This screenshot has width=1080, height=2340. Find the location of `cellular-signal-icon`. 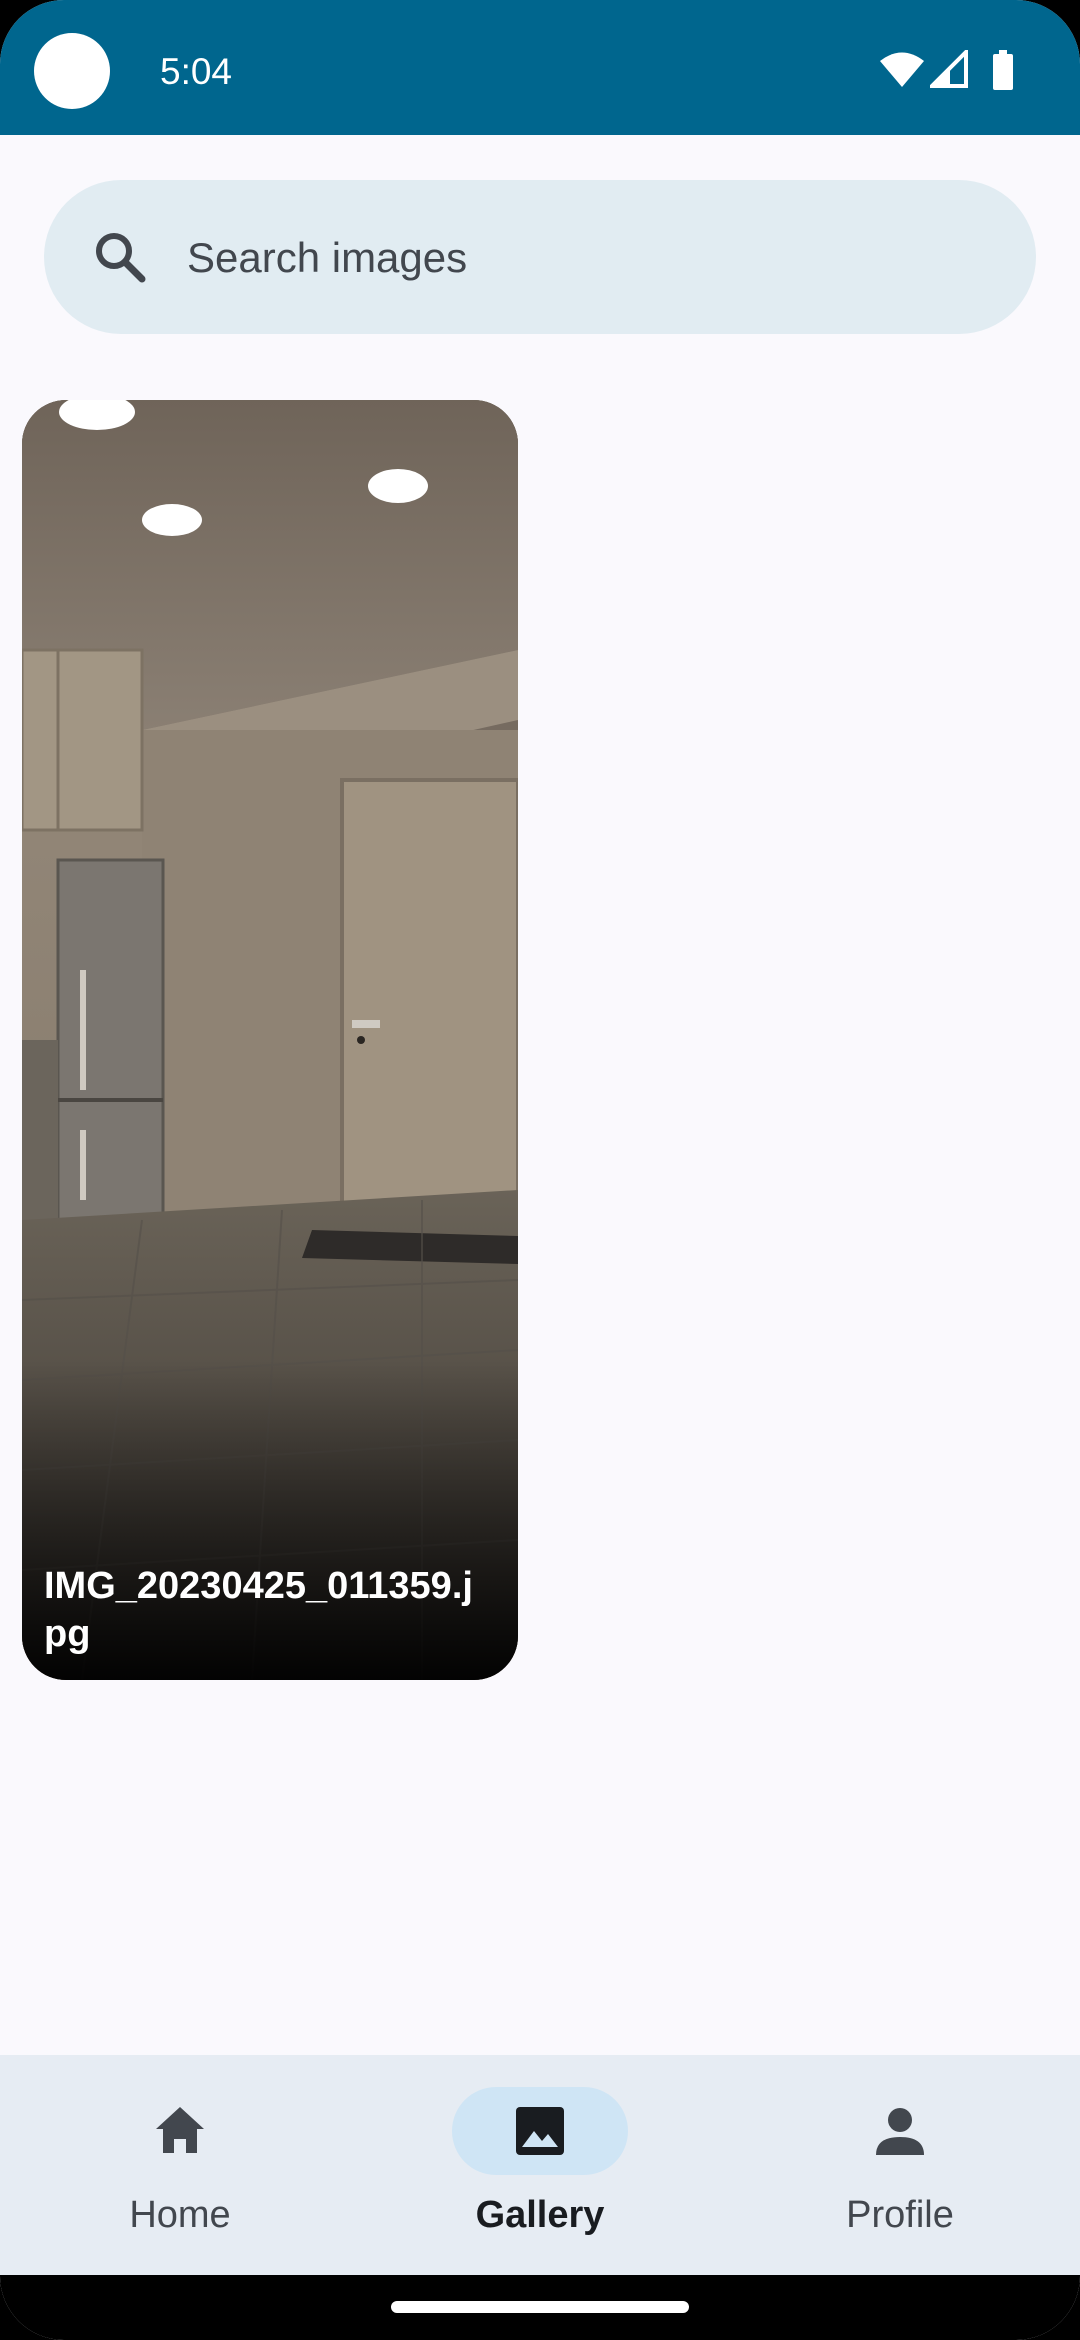

cellular-signal-icon is located at coordinates (949, 69).